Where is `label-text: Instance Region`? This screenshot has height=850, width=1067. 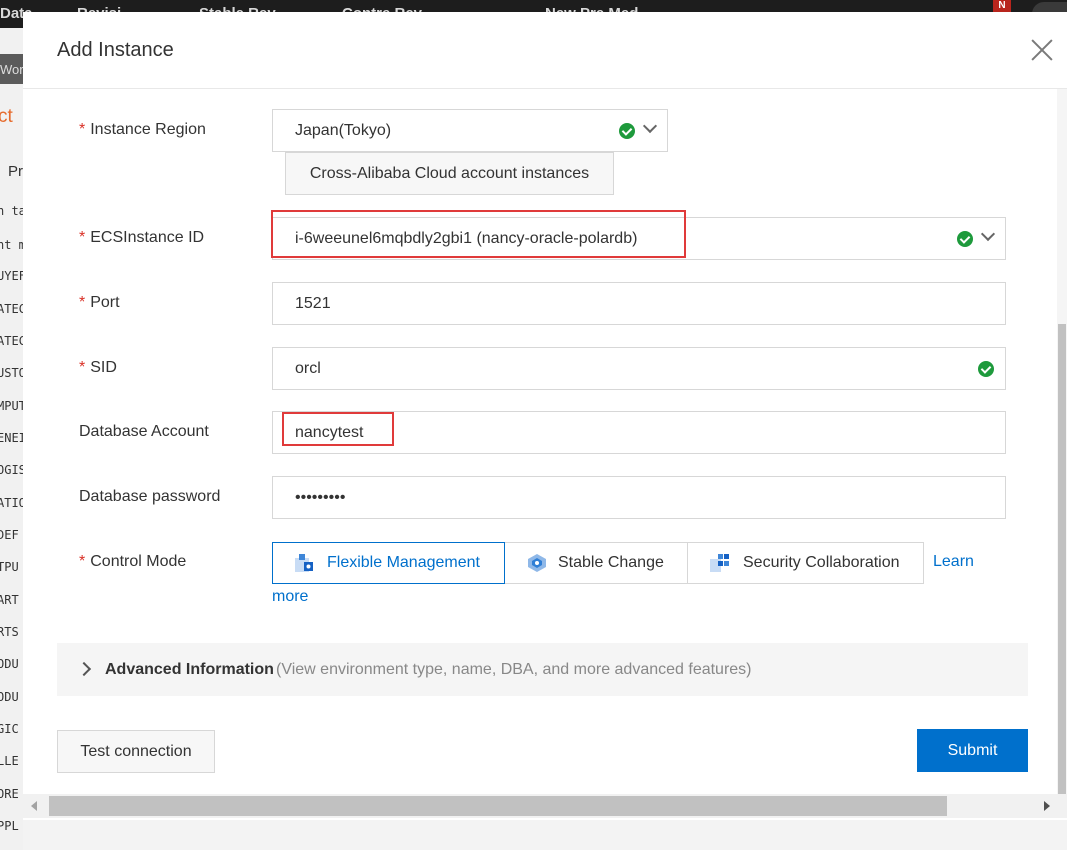
label-text: Instance Region is located at coordinates (148, 129).